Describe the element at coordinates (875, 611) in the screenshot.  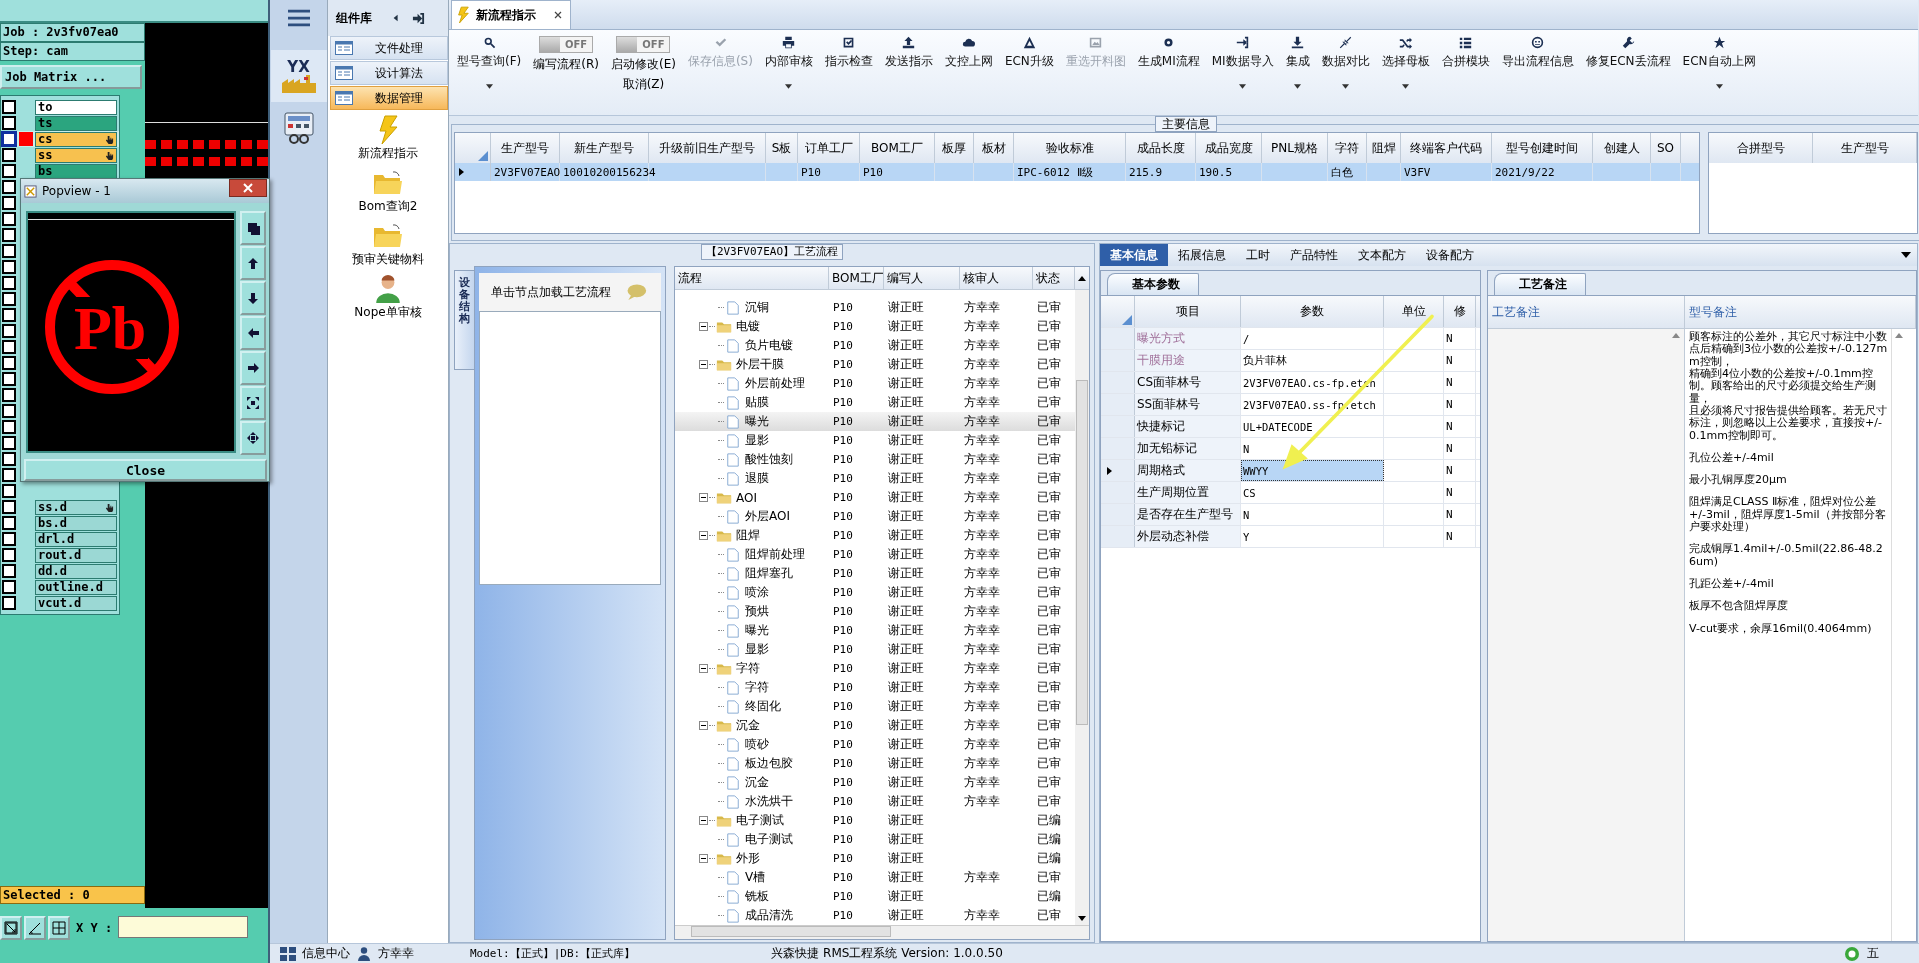
I see `process-row: 预烘 P10 谢正旺 方幸幸 已审` at that location.